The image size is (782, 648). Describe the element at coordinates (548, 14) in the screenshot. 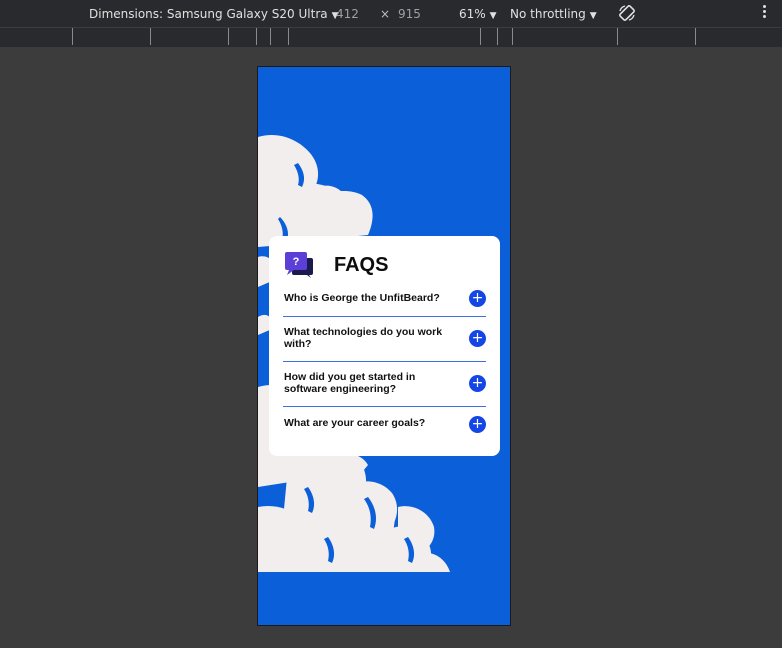

I see `throttling-label: No throttling` at that location.